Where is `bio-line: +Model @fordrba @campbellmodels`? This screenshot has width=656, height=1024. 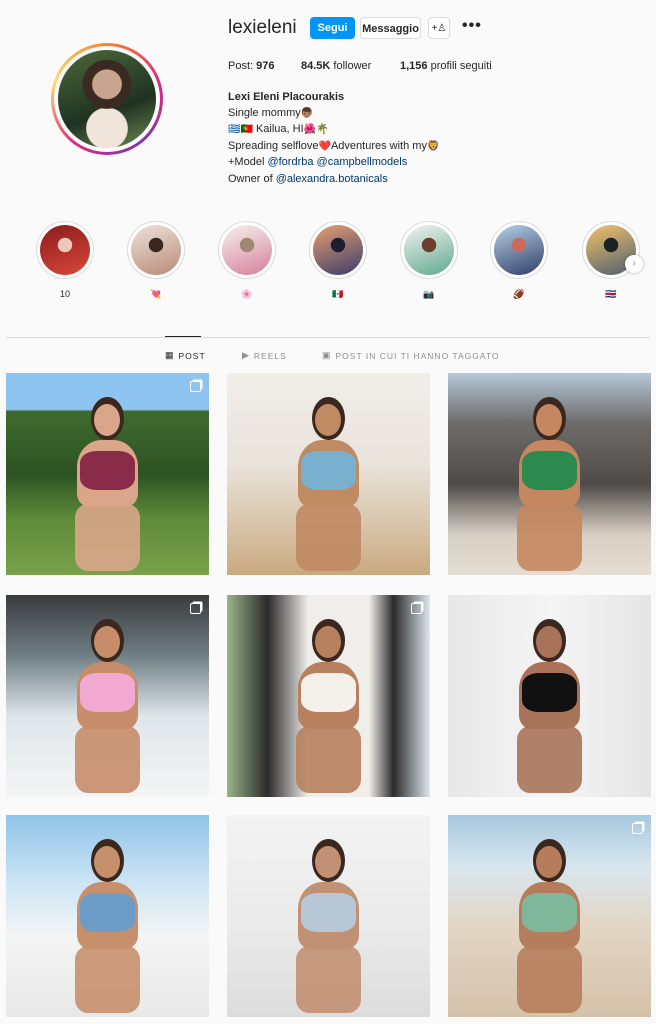 bio-line: +Model @fordrba @campbellmodels is located at coordinates (318, 162).